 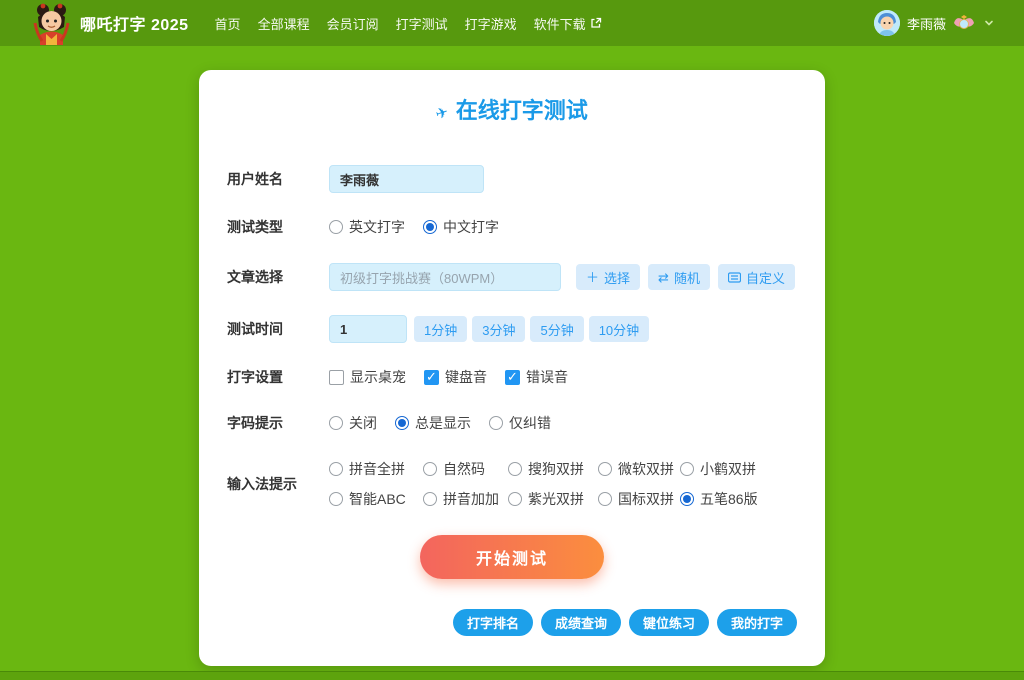 I want to click on preset-5min-button: 5分钟, so click(x=557, y=329).